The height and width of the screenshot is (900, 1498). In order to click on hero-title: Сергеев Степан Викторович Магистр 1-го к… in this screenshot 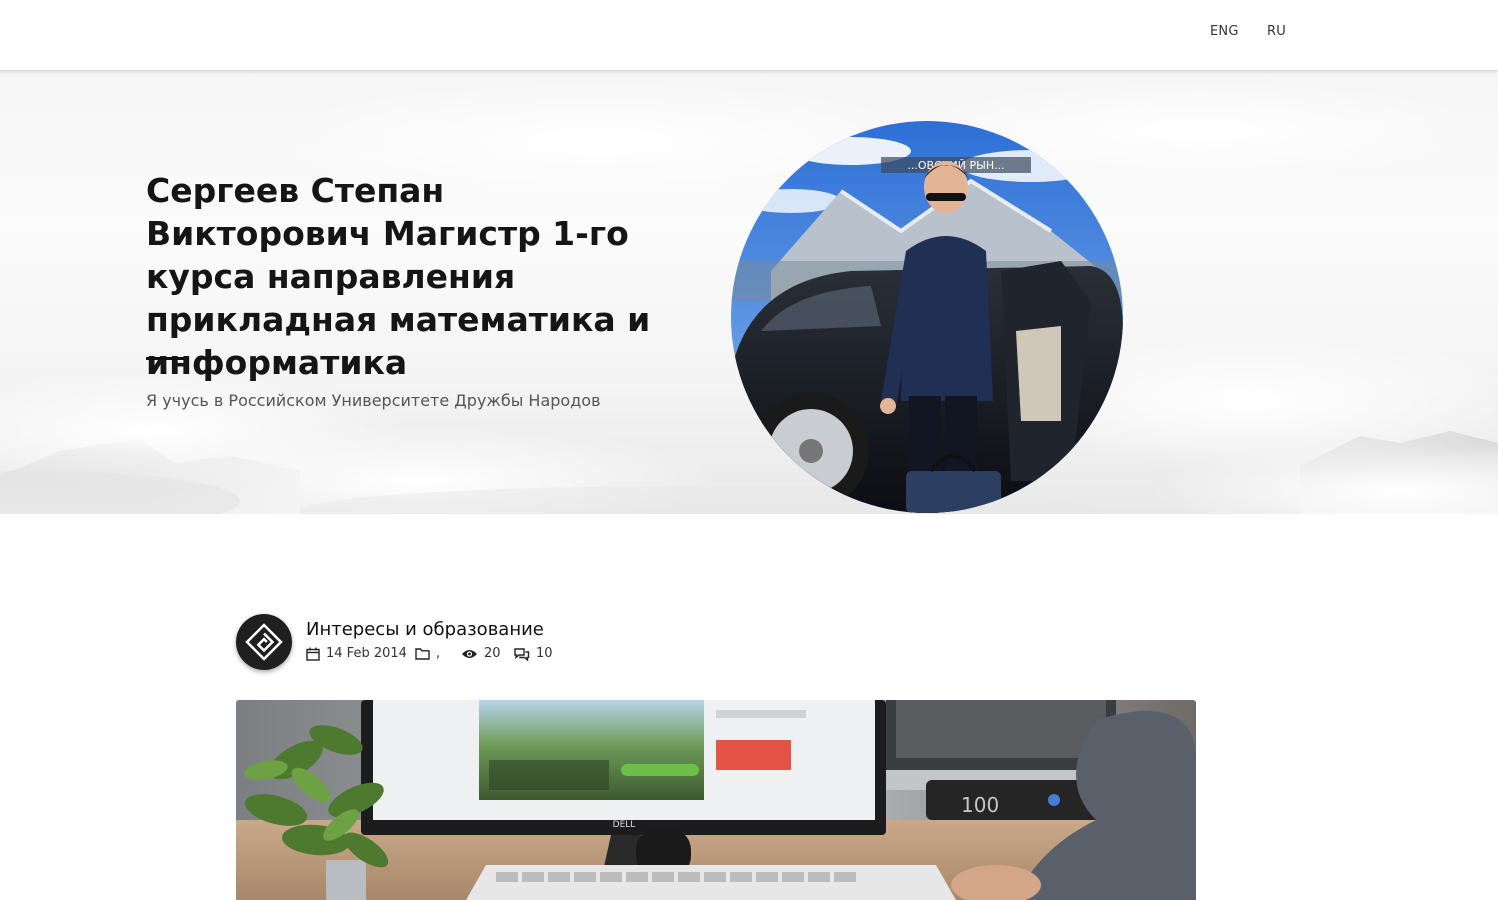, I will do `click(398, 276)`.